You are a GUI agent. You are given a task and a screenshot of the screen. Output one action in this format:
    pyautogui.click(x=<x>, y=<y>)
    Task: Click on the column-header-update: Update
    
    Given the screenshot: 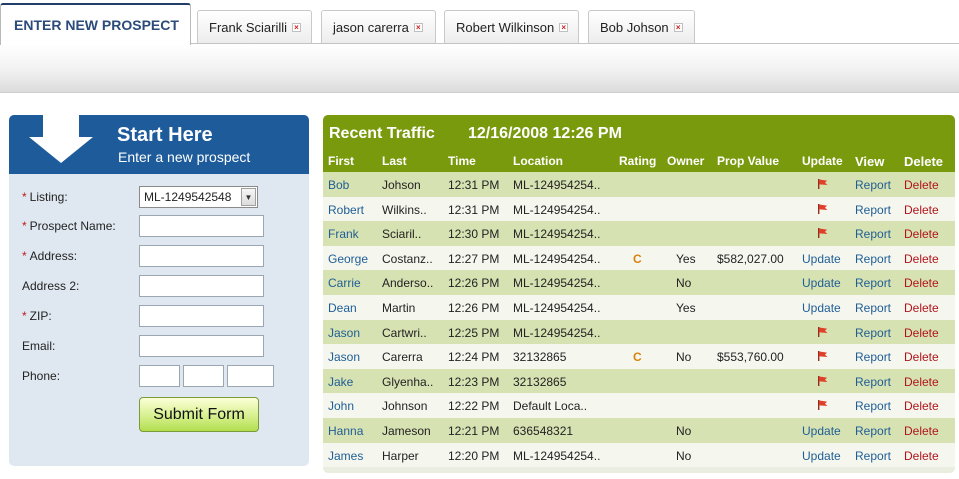 What is the action you would take?
    pyautogui.click(x=822, y=161)
    